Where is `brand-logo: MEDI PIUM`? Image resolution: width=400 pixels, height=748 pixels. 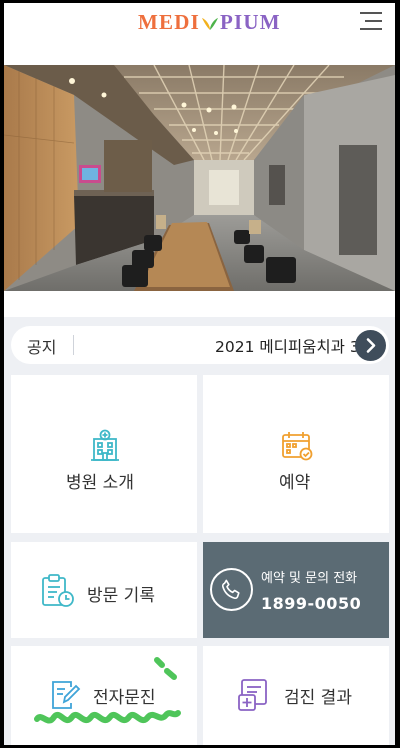 brand-logo: MEDI PIUM is located at coordinates (209, 22).